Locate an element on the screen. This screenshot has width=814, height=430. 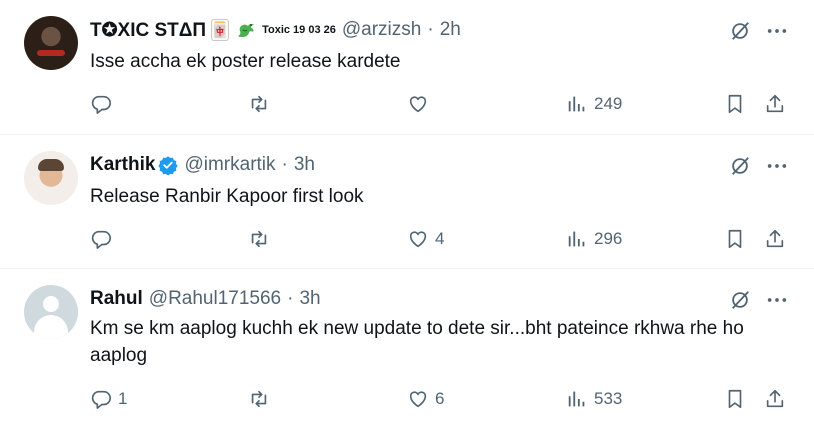
action-bar: 4 296 is located at coordinates (407, 239).